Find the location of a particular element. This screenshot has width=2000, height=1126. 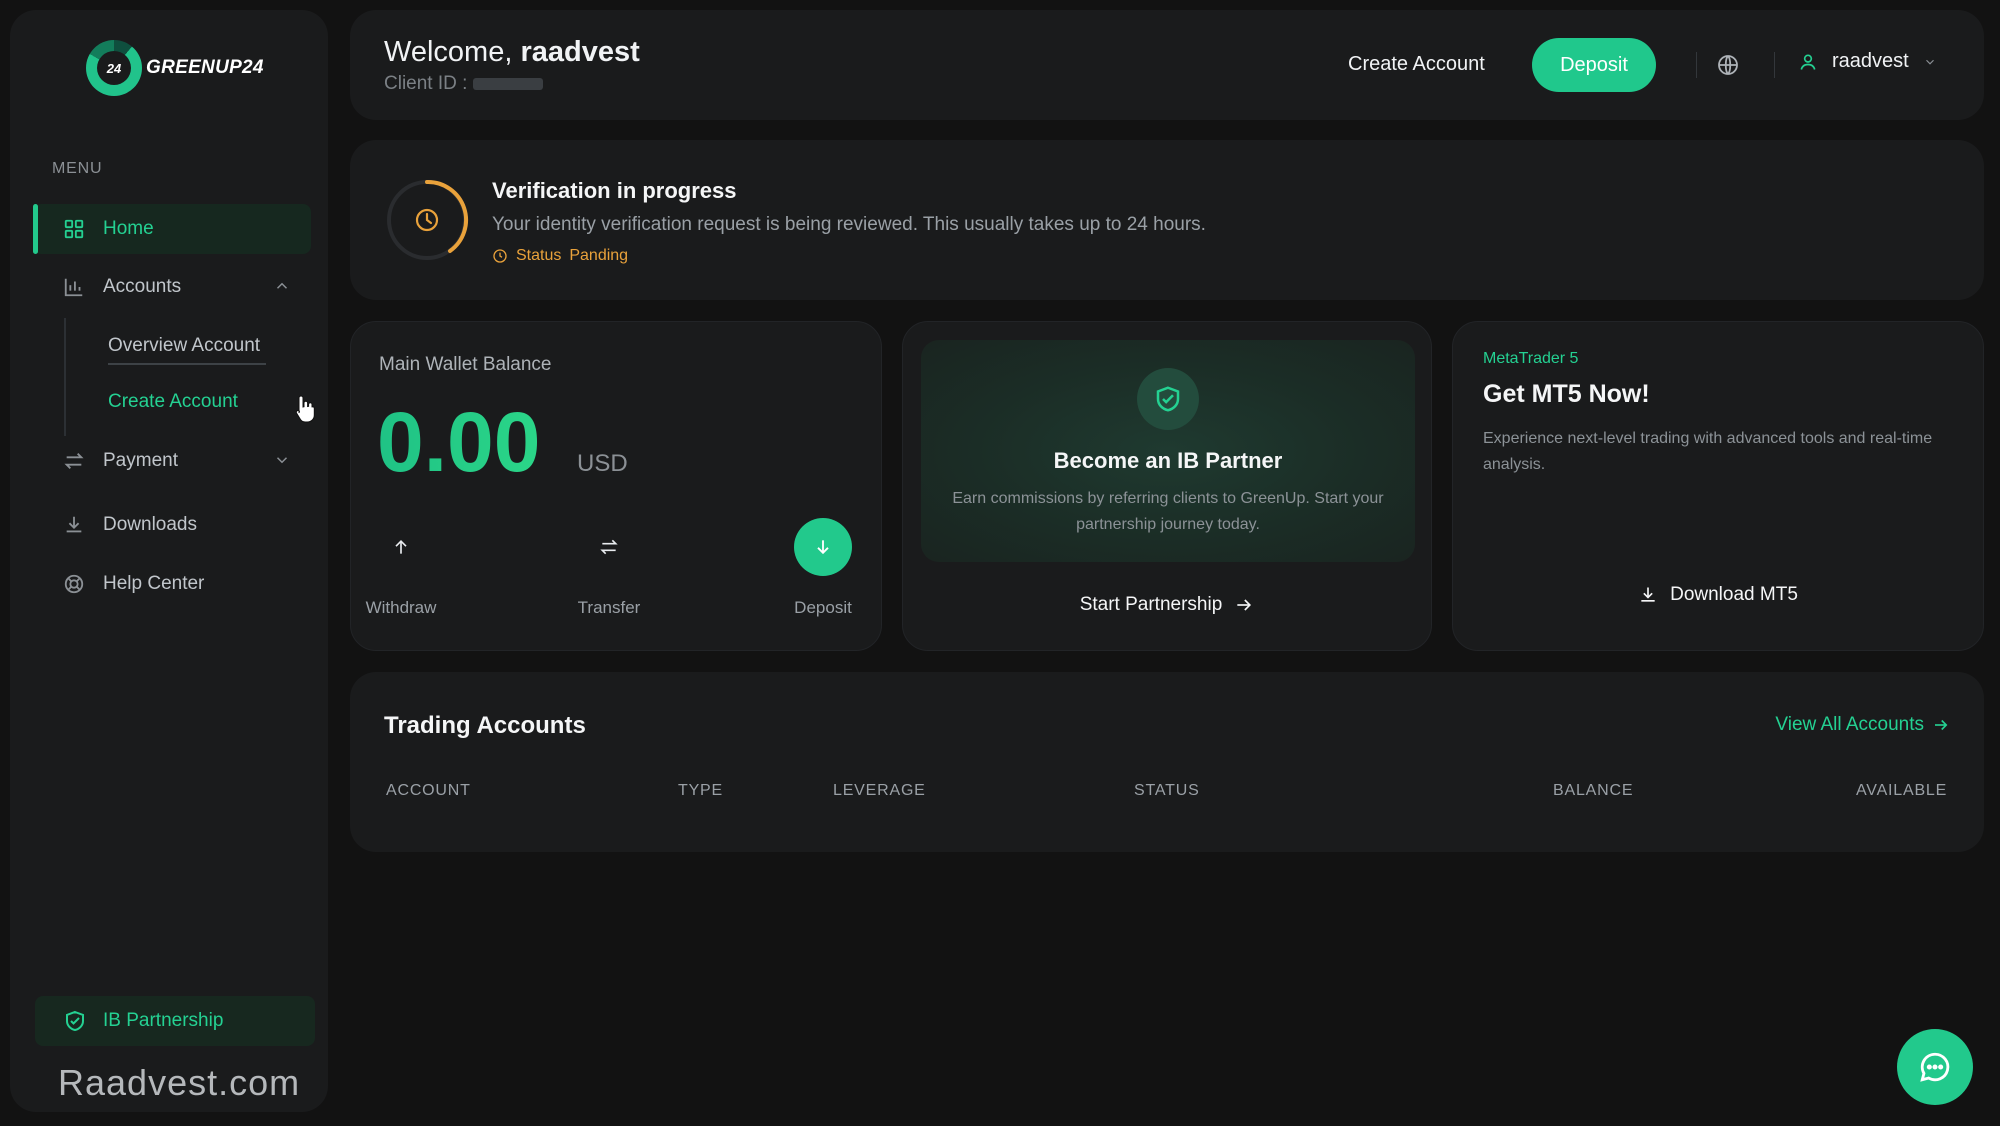

page-title: Welcome, raadvest is located at coordinates (512, 52).